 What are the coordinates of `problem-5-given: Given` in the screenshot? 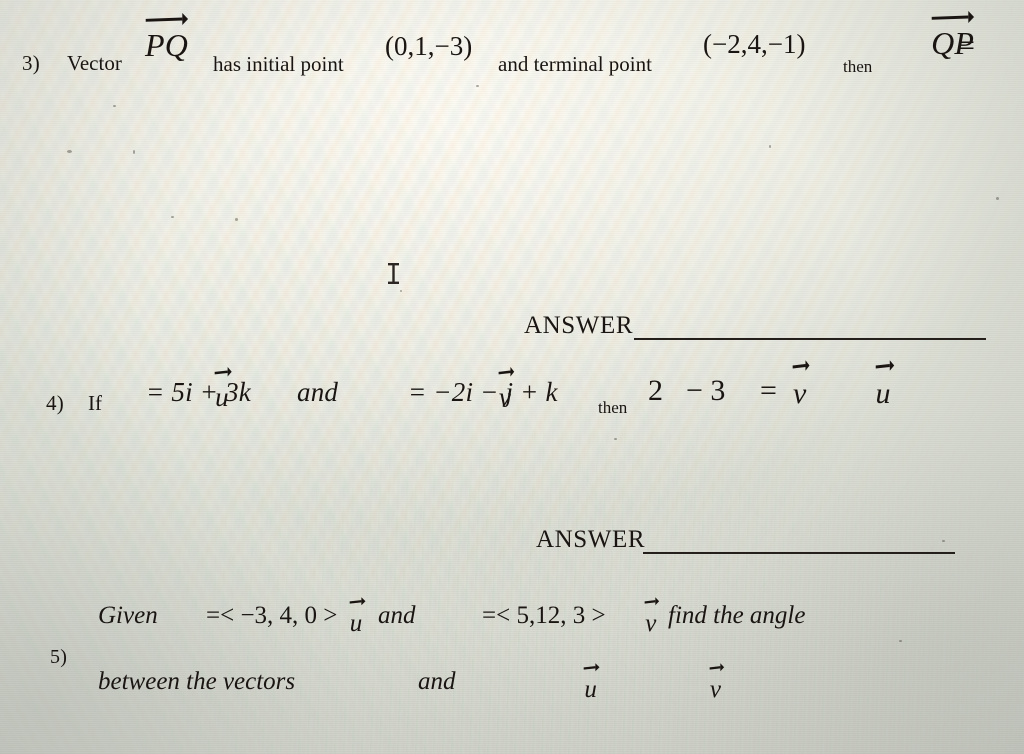 It's located at (128, 615).